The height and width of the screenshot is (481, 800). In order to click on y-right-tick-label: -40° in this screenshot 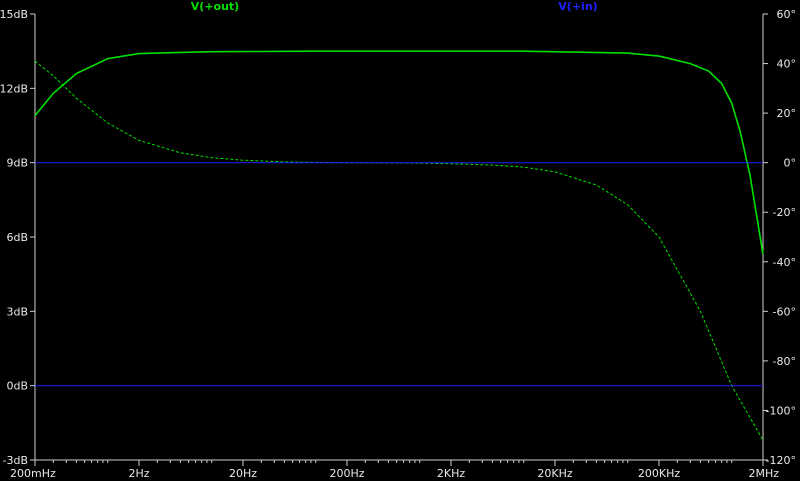, I will do `click(784, 262)`.